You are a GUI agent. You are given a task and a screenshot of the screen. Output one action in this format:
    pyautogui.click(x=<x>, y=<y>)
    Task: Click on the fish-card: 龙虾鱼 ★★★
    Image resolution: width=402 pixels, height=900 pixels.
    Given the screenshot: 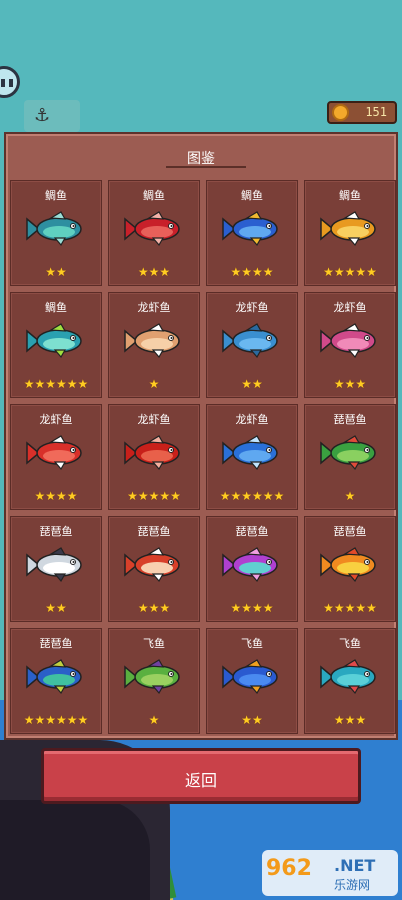 What is the action you would take?
    pyautogui.click(x=350, y=345)
    